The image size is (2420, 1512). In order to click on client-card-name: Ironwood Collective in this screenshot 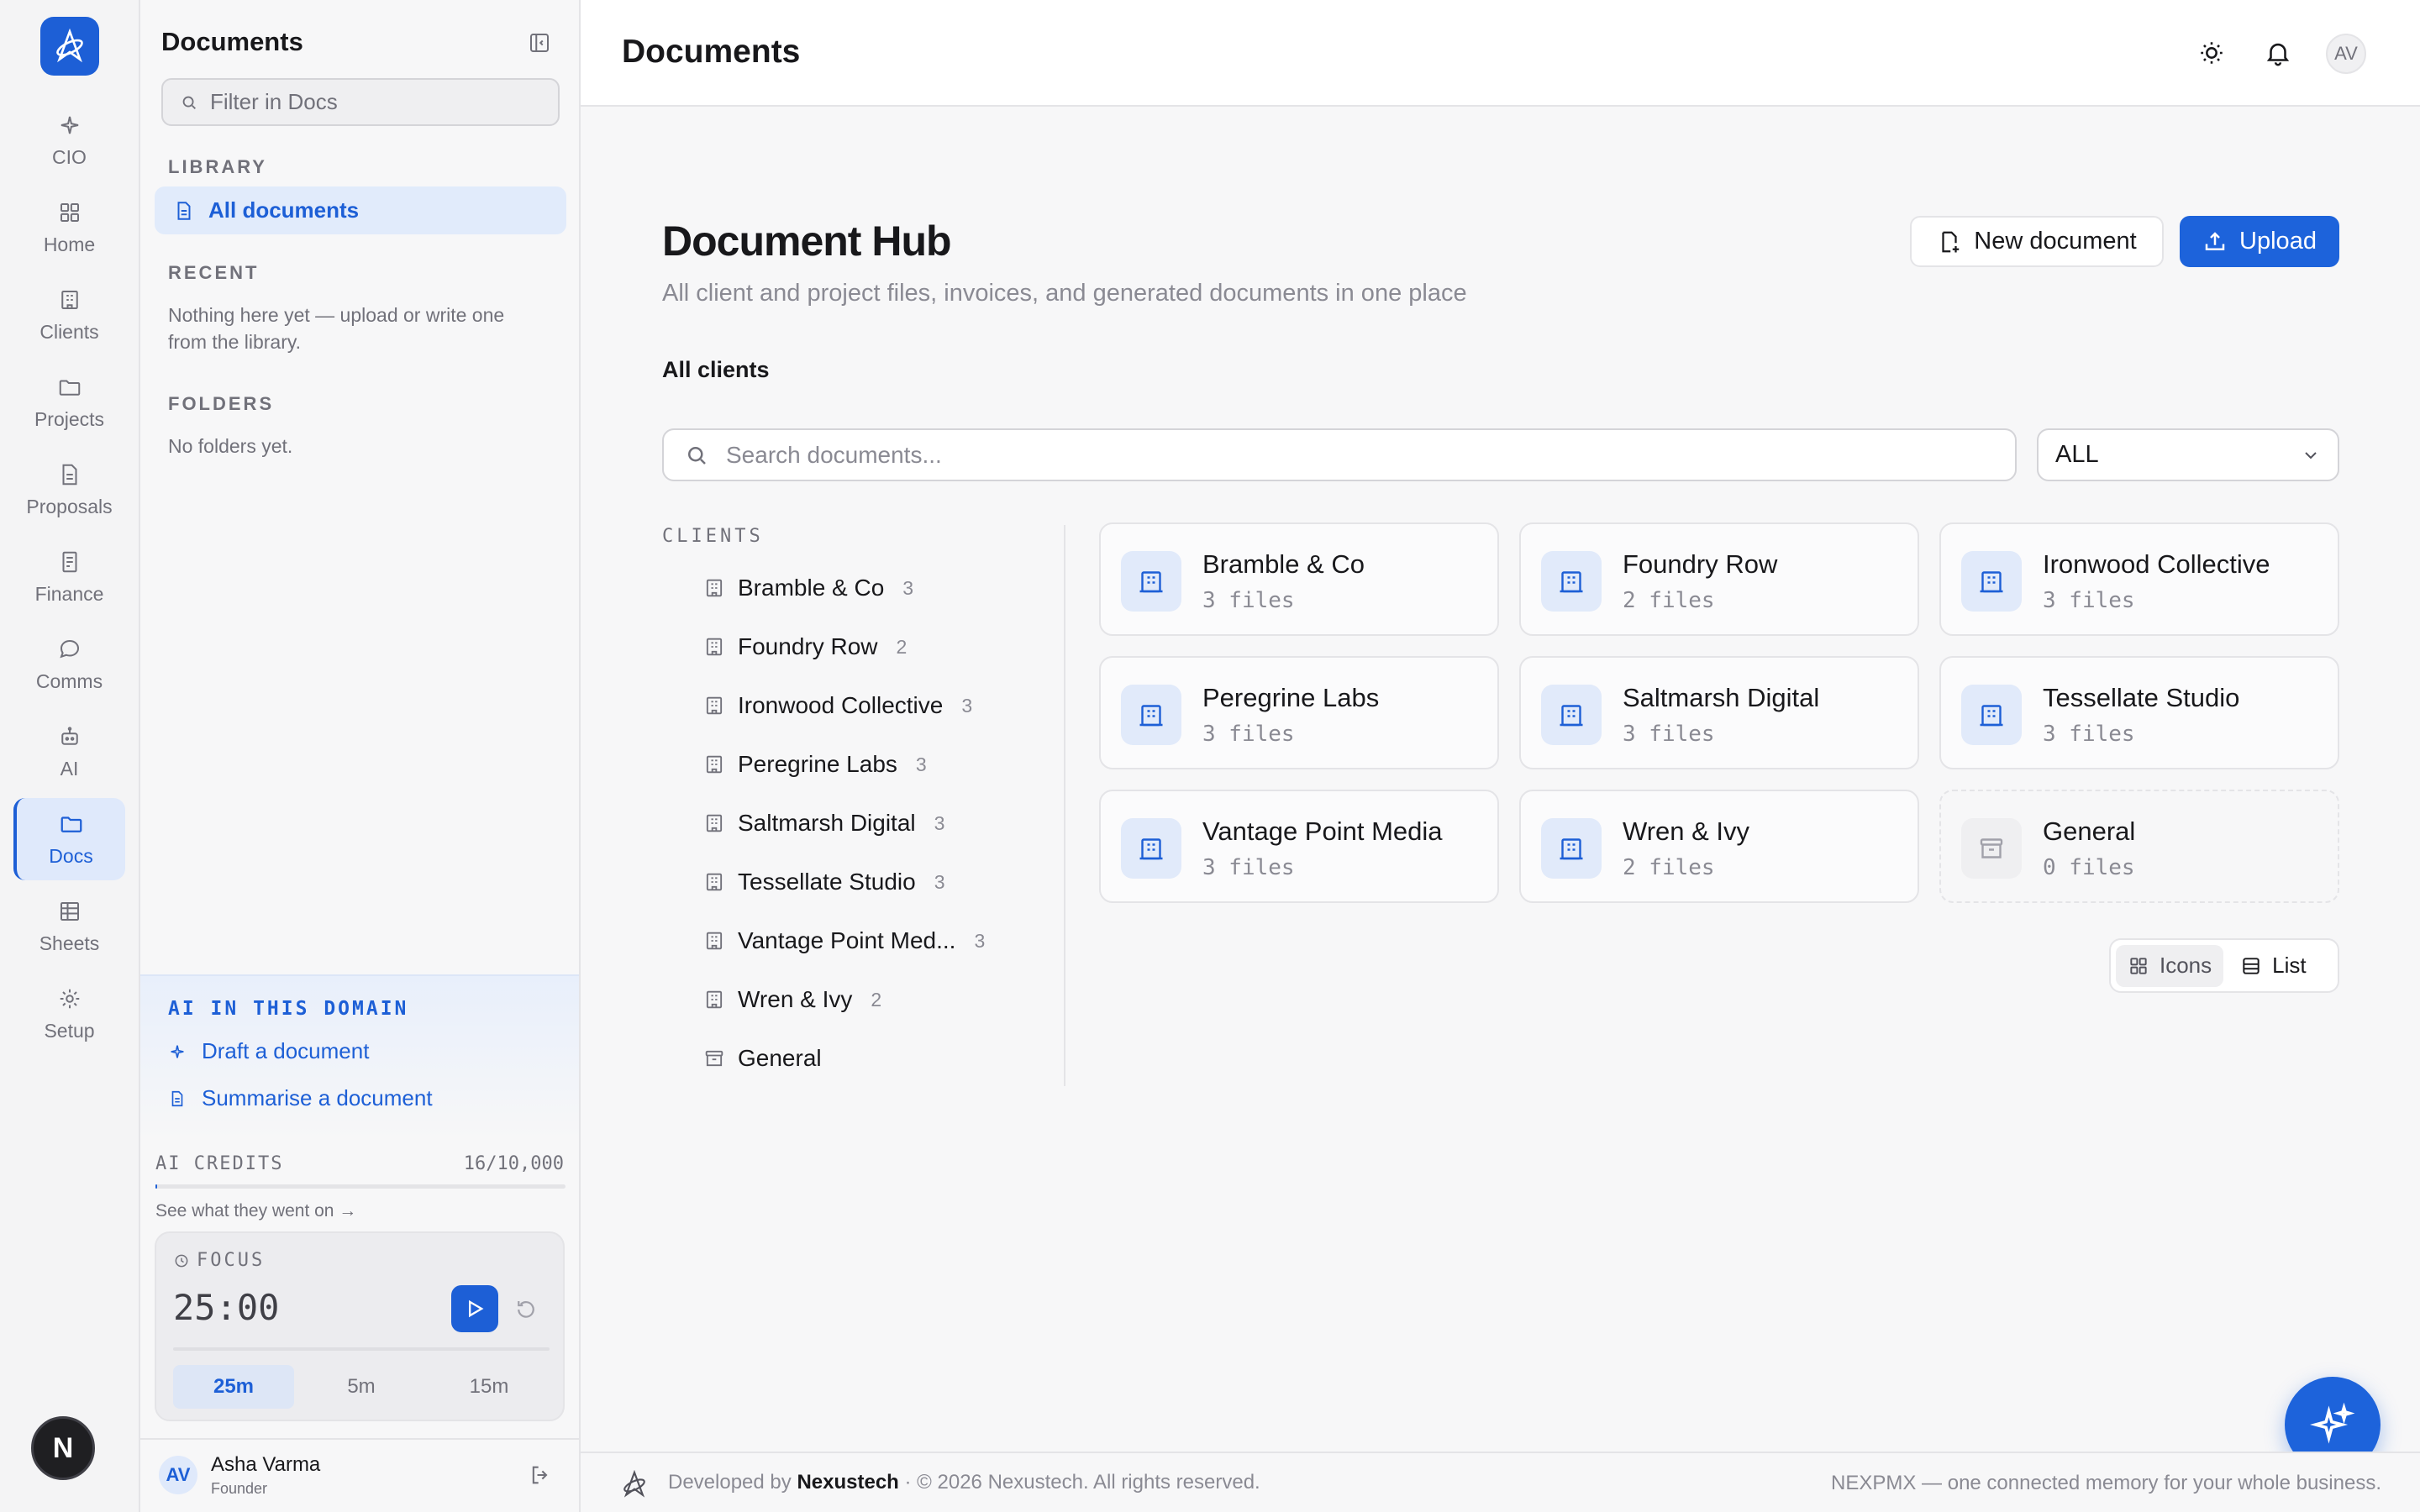, I will do `click(2156, 564)`.